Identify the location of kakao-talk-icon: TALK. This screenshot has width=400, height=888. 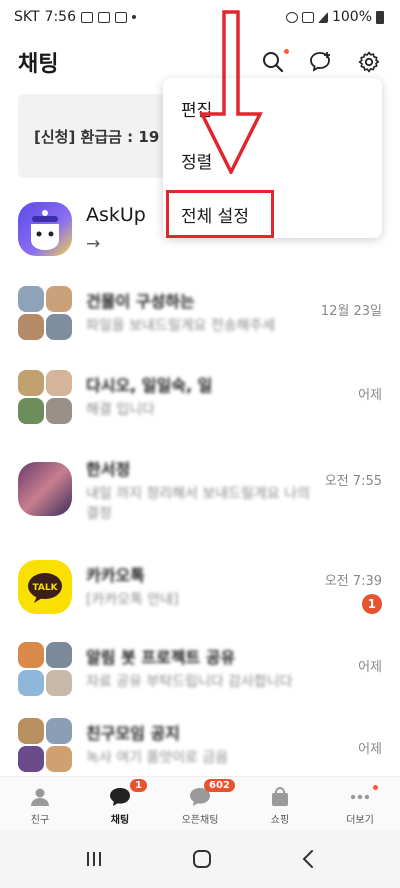
(45, 588).